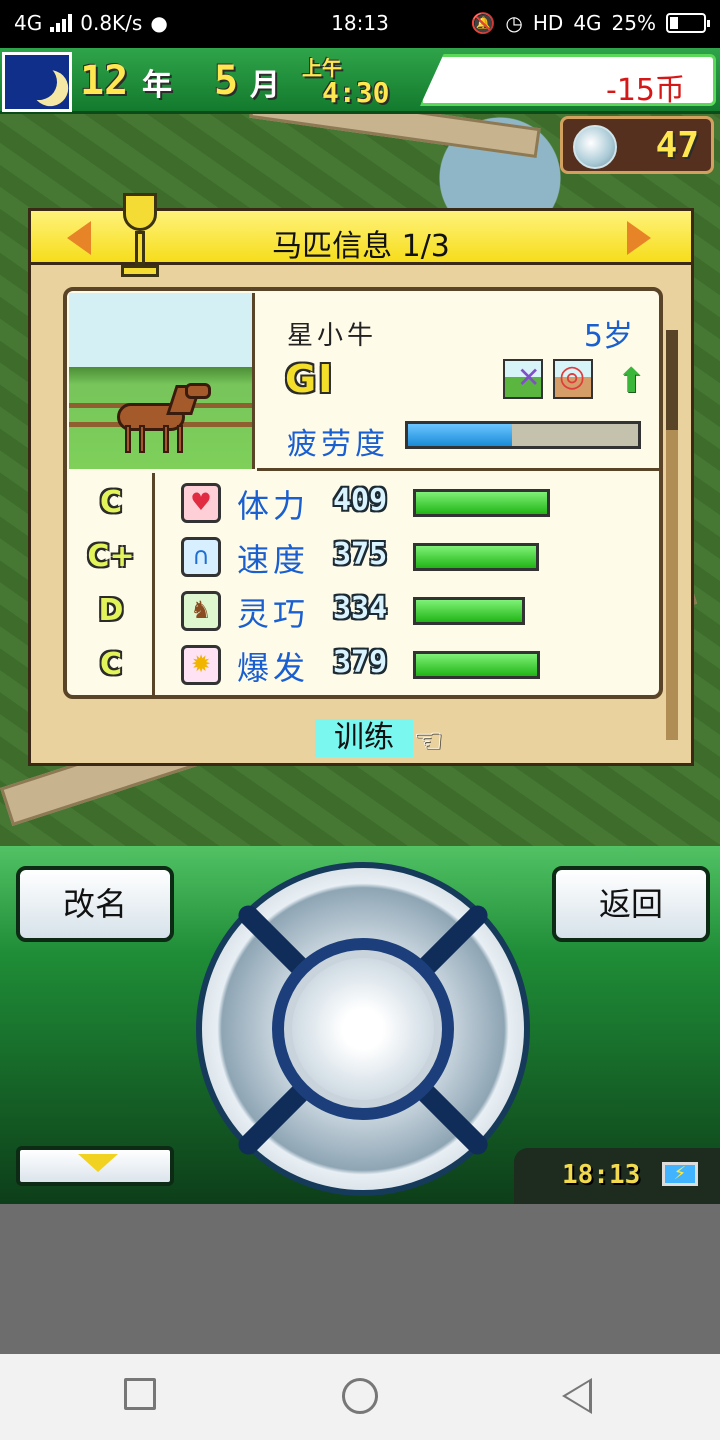  What do you see at coordinates (460, 435) in the screenshot?
I see `fatigue-fill` at bounding box center [460, 435].